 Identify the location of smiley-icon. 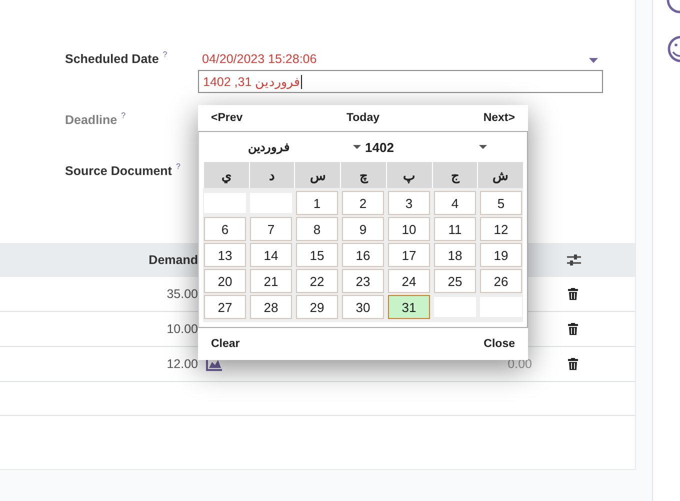
(673, 49).